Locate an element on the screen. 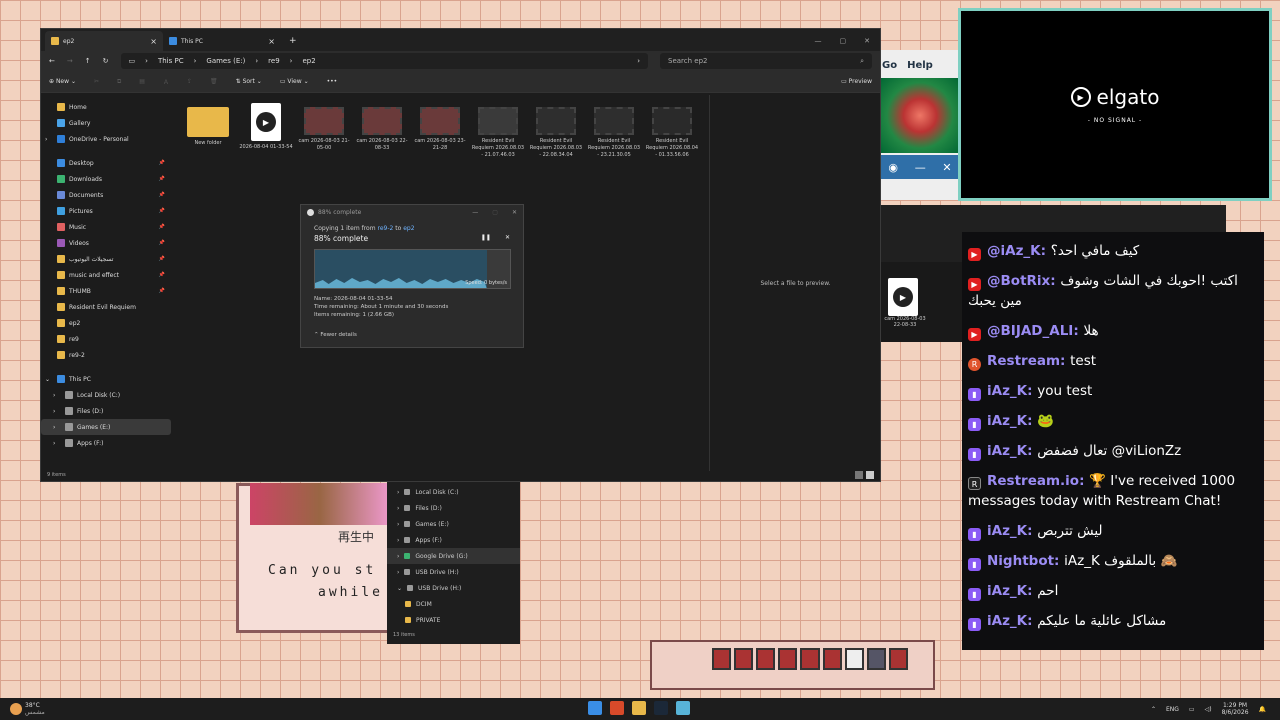 The height and width of the screenshot is (720, 1280). tree-google-drive: › Google Drive (G:) is located at coordinates (453, 556).